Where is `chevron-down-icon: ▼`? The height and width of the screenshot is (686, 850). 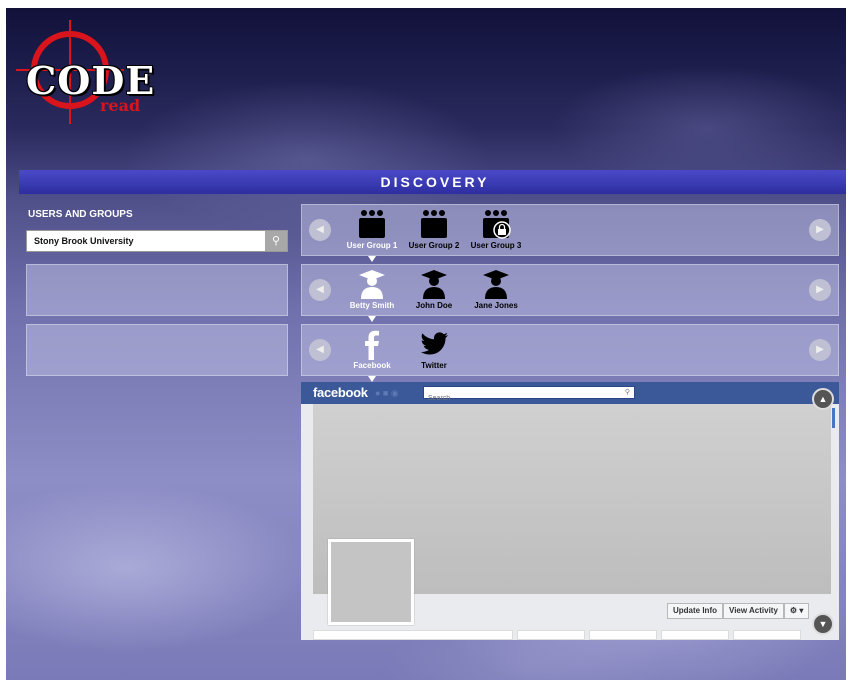 chevron-down-icon: ▼ is located at coordinates (823, 624).